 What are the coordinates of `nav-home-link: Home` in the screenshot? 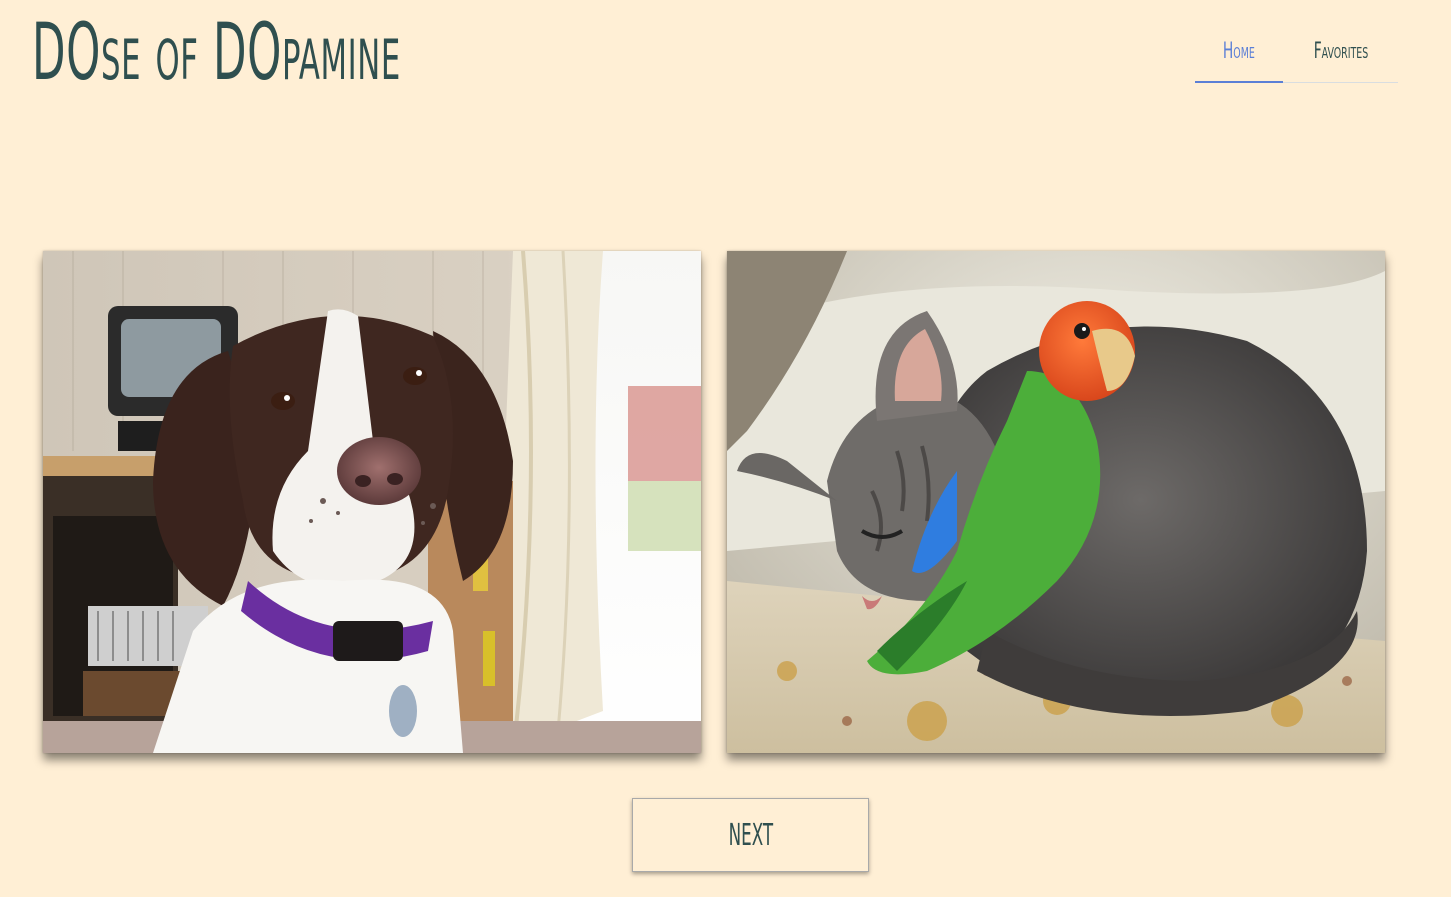 It's located at (1239, 51).